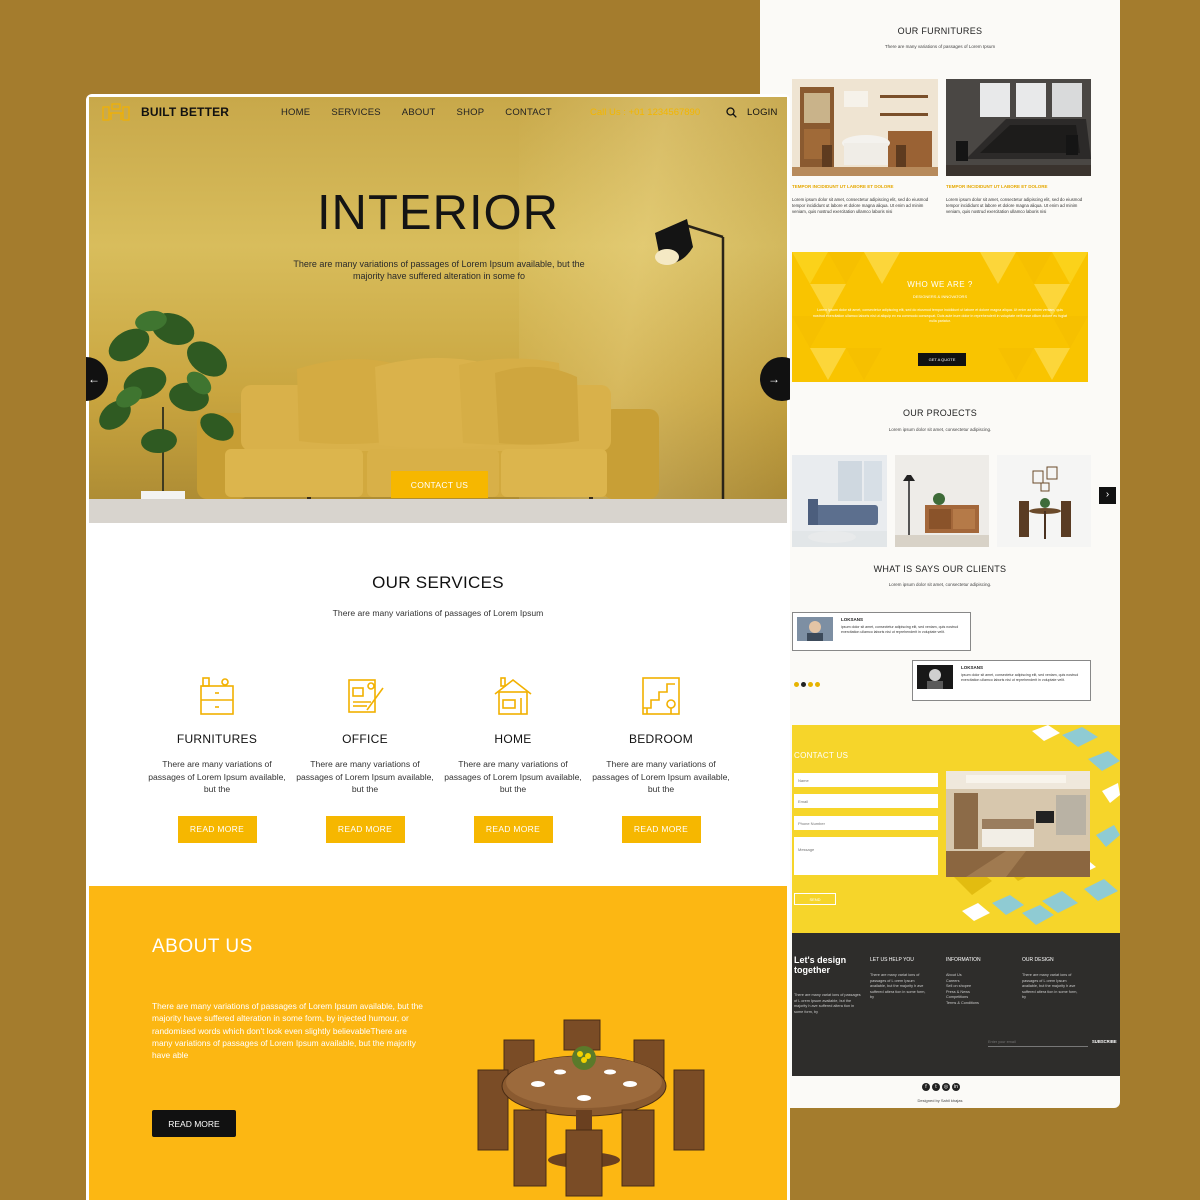  I want to click on call-us-phone: Call Us : +01 1234567890, so click(645, 112).